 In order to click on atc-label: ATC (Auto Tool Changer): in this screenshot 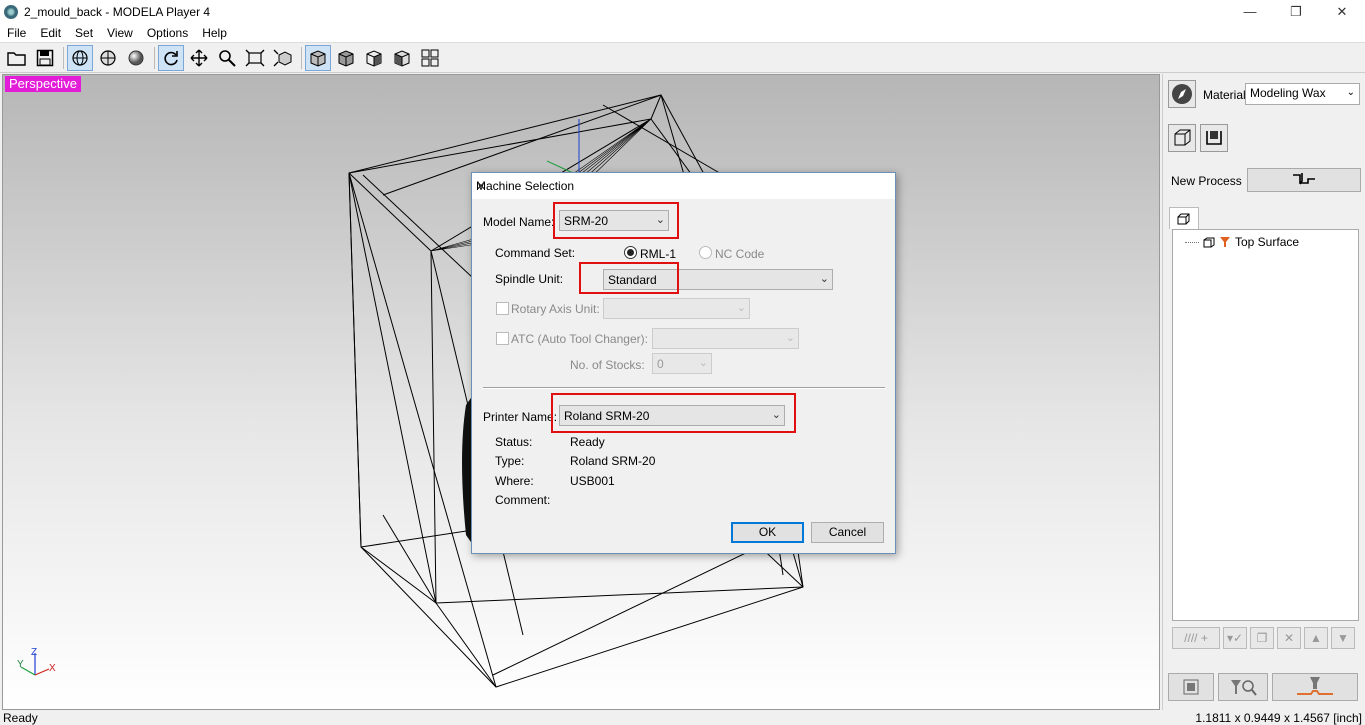, I will do `click(579, 339)`.